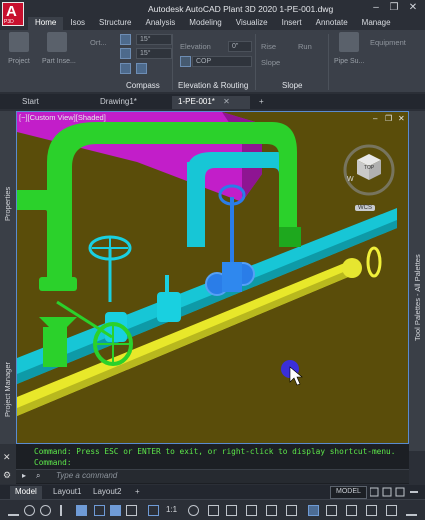  What do you see at coordinates (171, 509) in the screenshot?
I see `annotation-scale: 1:1` at bounding box center [171, 509].